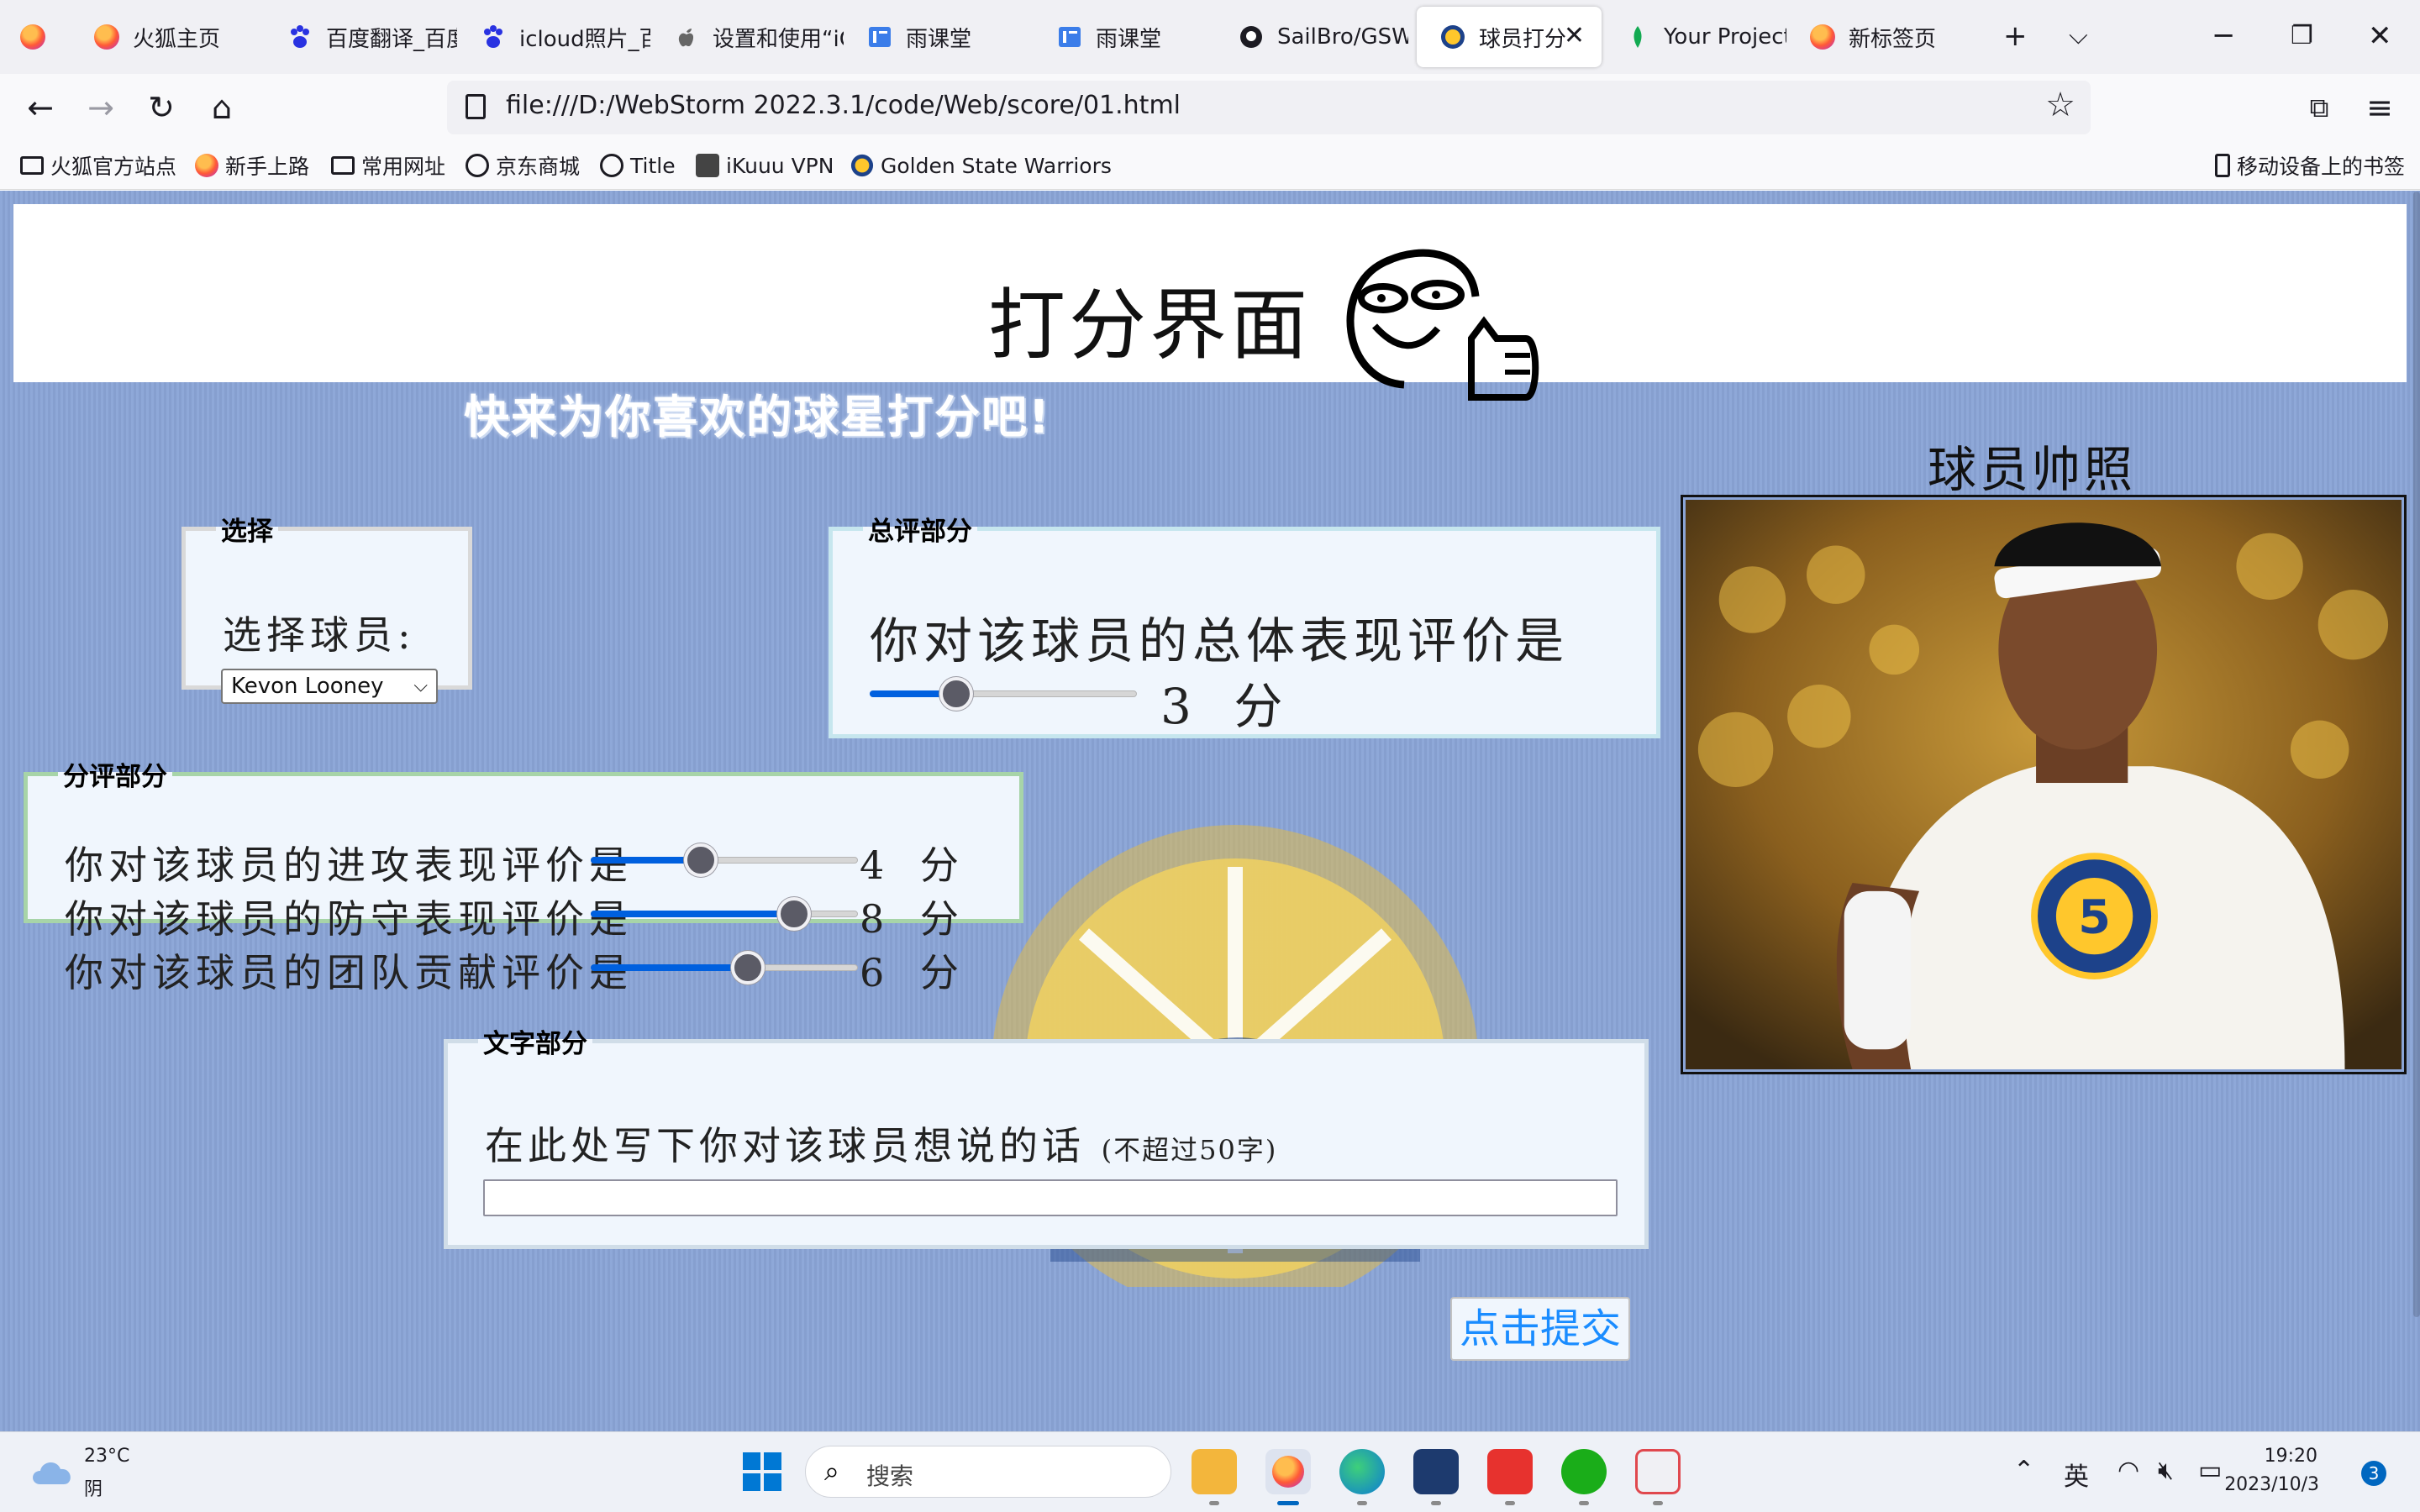 The height and width of the screenshot is (1512, 2420). What do you see at coordinates (2302, 36) in the screenshot?
I see `restore-icon: ❐` at bounding box center [2302, 36].